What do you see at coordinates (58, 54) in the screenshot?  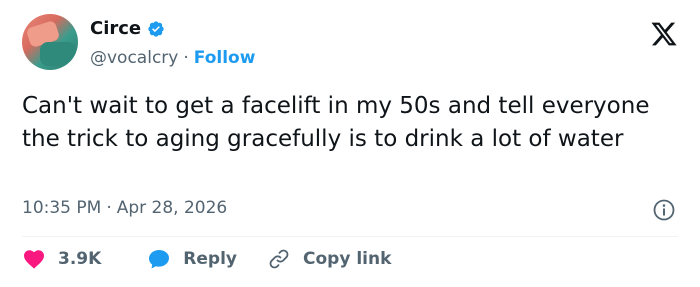 I see `avatar-shape` at bounding box center [58, 54].